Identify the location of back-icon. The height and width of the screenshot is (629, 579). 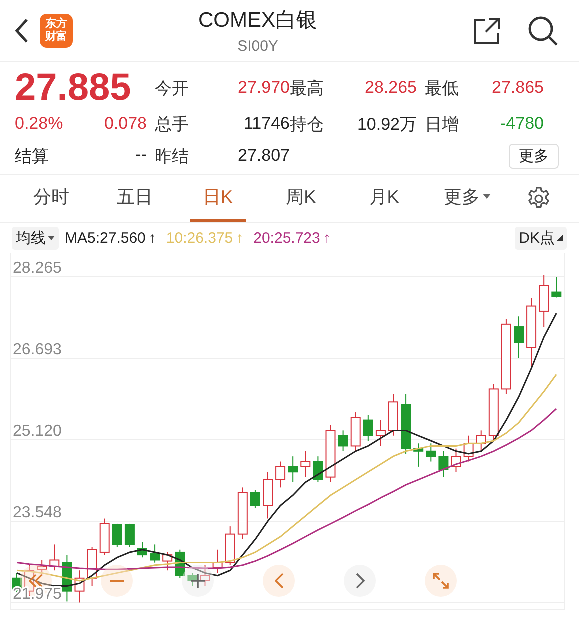
(22, 31).